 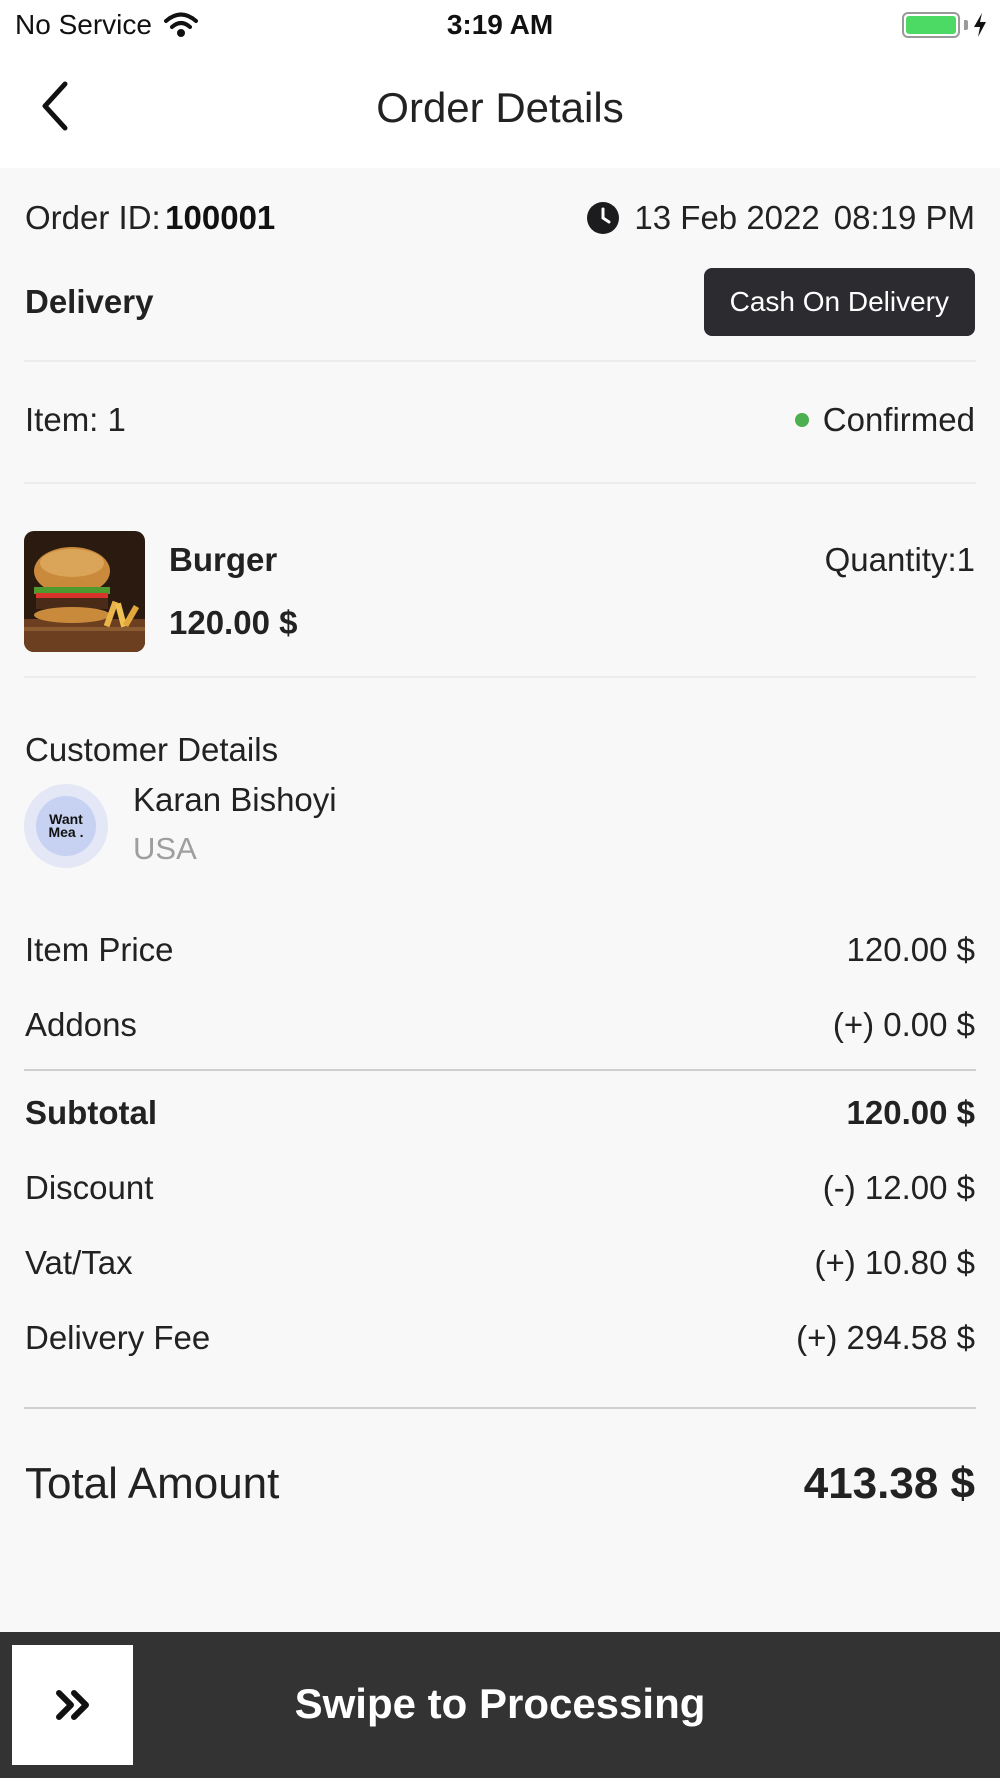 I want to click on delivery-fee-label: Delivery Fee, so click(x=118, y=1337).